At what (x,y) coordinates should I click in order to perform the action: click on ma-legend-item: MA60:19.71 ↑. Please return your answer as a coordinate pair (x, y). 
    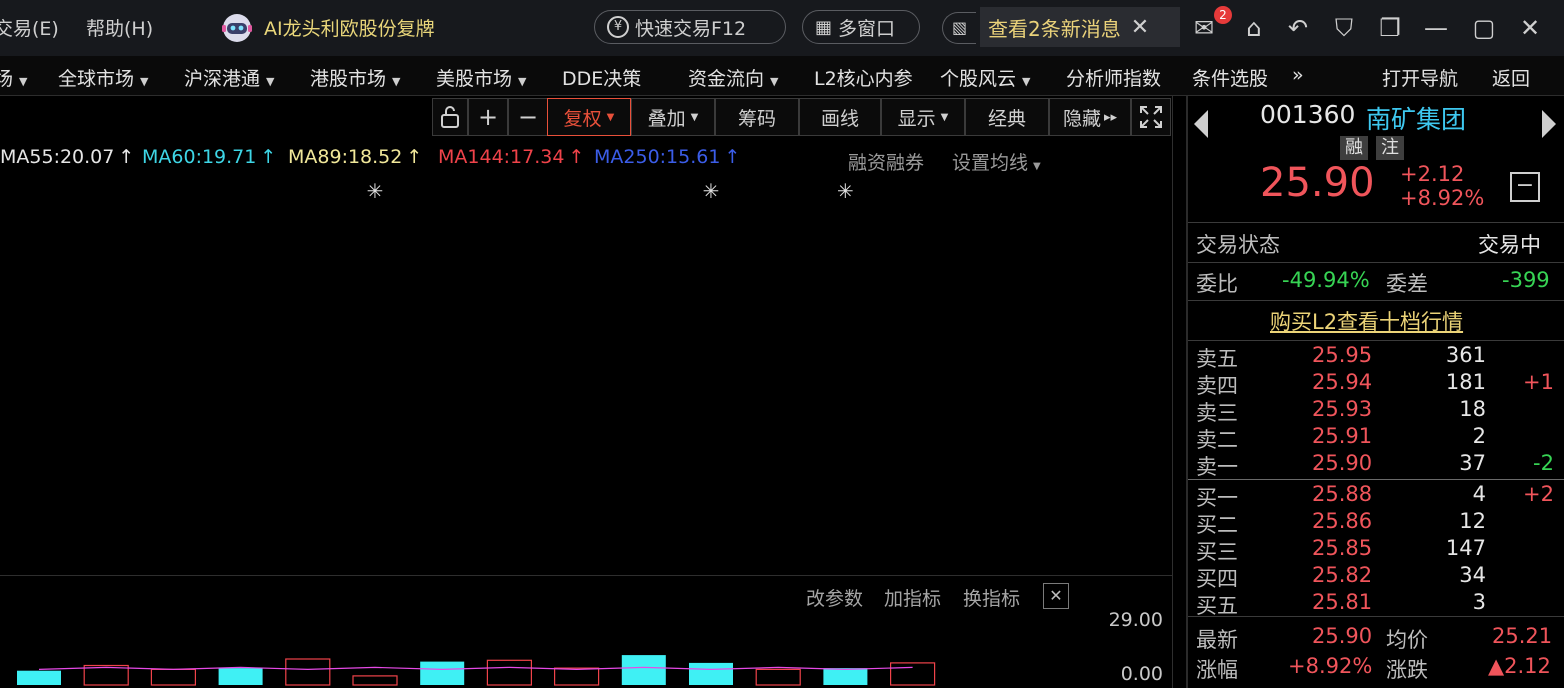
    Looking at the image, I should click on (209, 157).